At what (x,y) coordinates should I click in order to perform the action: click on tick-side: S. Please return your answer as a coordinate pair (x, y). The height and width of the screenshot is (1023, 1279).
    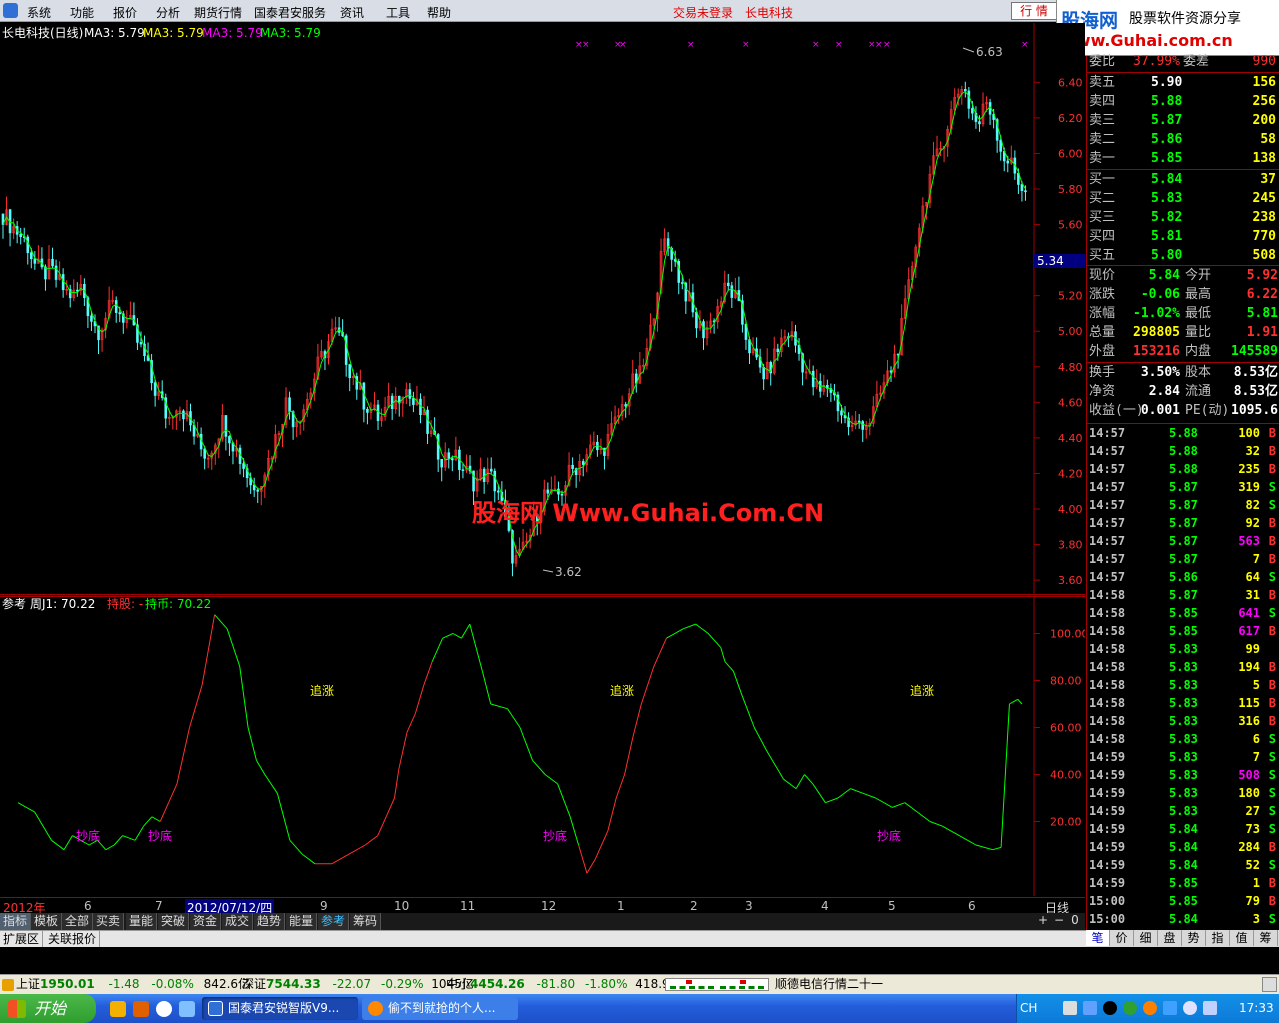
    Looking at the image, I should click on (1272, 577).